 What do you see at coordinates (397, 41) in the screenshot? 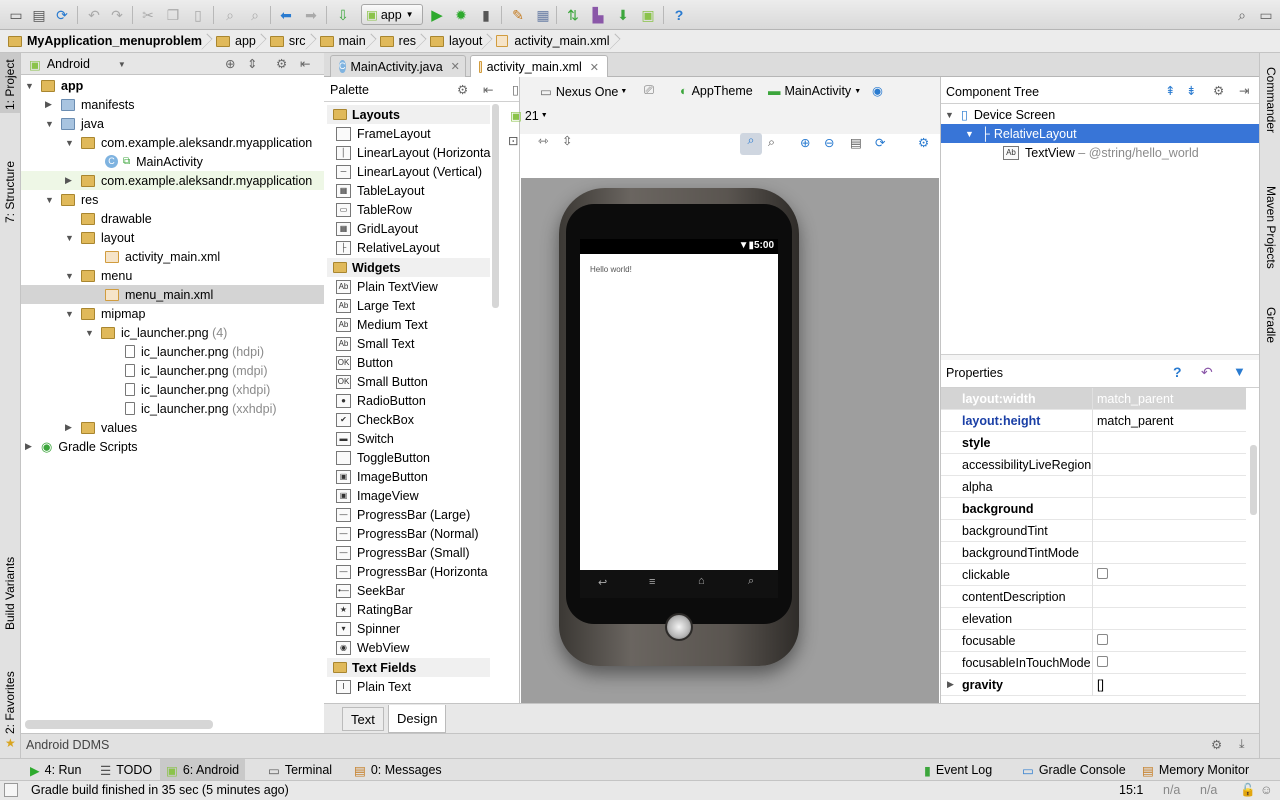
I see `breadcrumb-item: res` at bounding box center [397, 41].